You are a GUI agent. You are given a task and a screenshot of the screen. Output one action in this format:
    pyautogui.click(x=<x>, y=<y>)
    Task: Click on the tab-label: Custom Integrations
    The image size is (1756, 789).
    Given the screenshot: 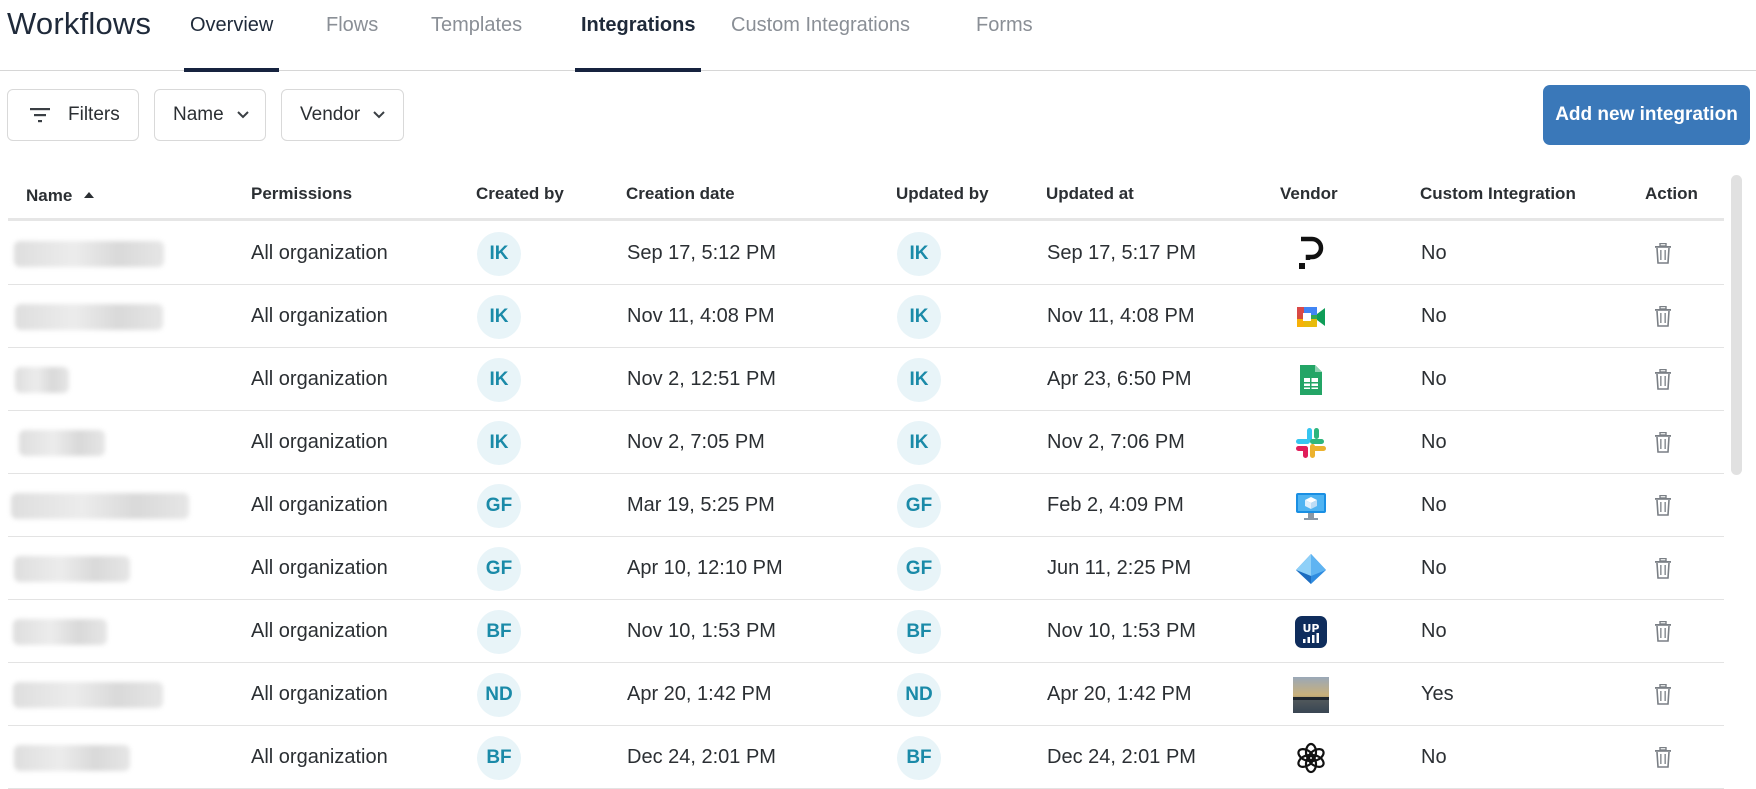 What is the action you would take?
    pyautogui.click(x=820, y=25)
    